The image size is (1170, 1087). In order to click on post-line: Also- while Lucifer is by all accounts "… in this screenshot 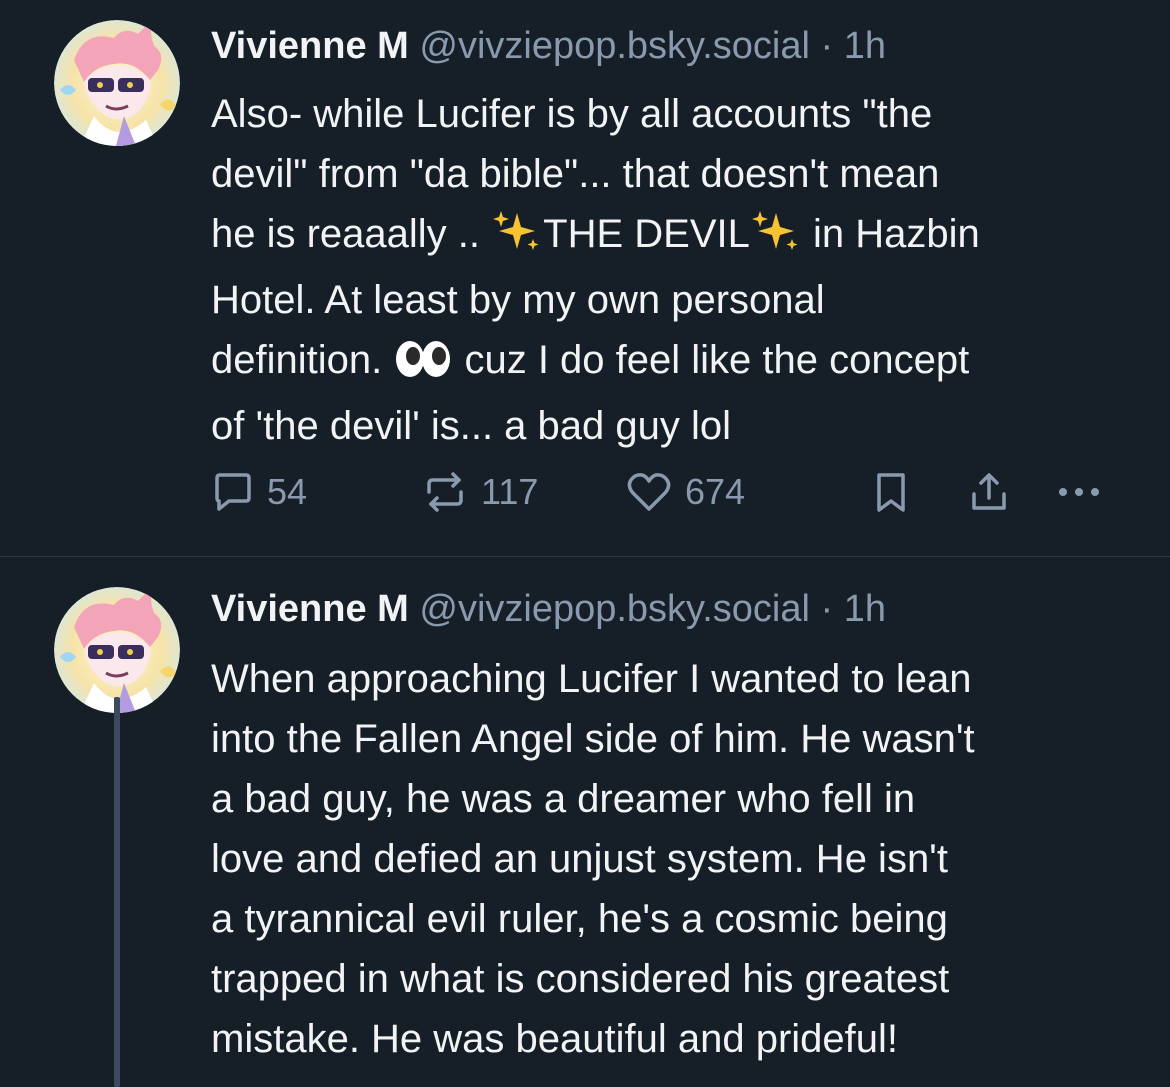, I will do `click(572, 114)`.